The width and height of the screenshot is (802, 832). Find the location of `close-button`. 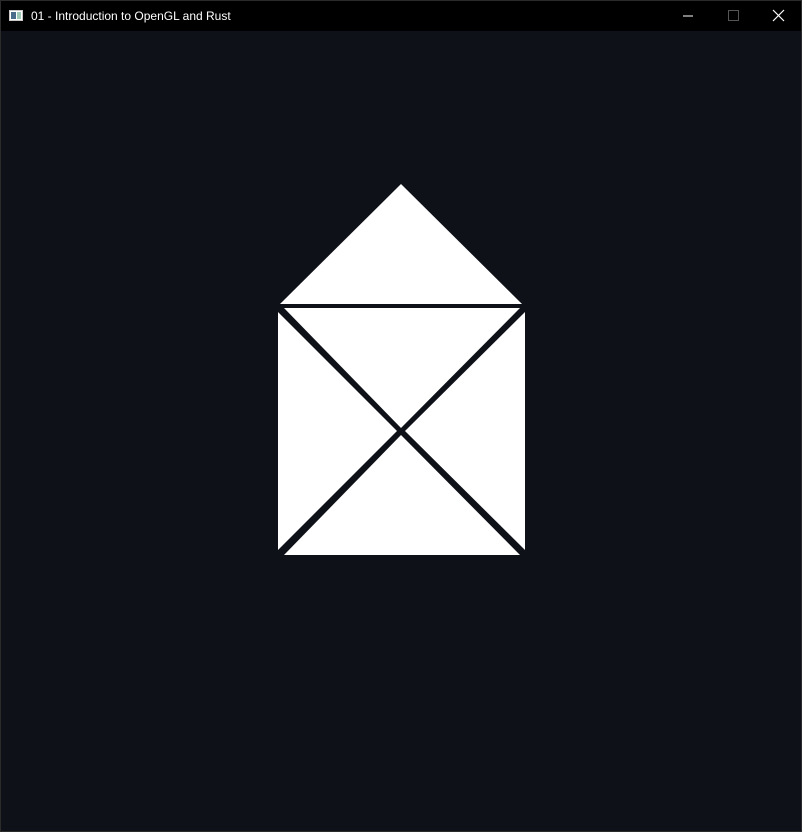

close-button is located at coordinates (778, 16).